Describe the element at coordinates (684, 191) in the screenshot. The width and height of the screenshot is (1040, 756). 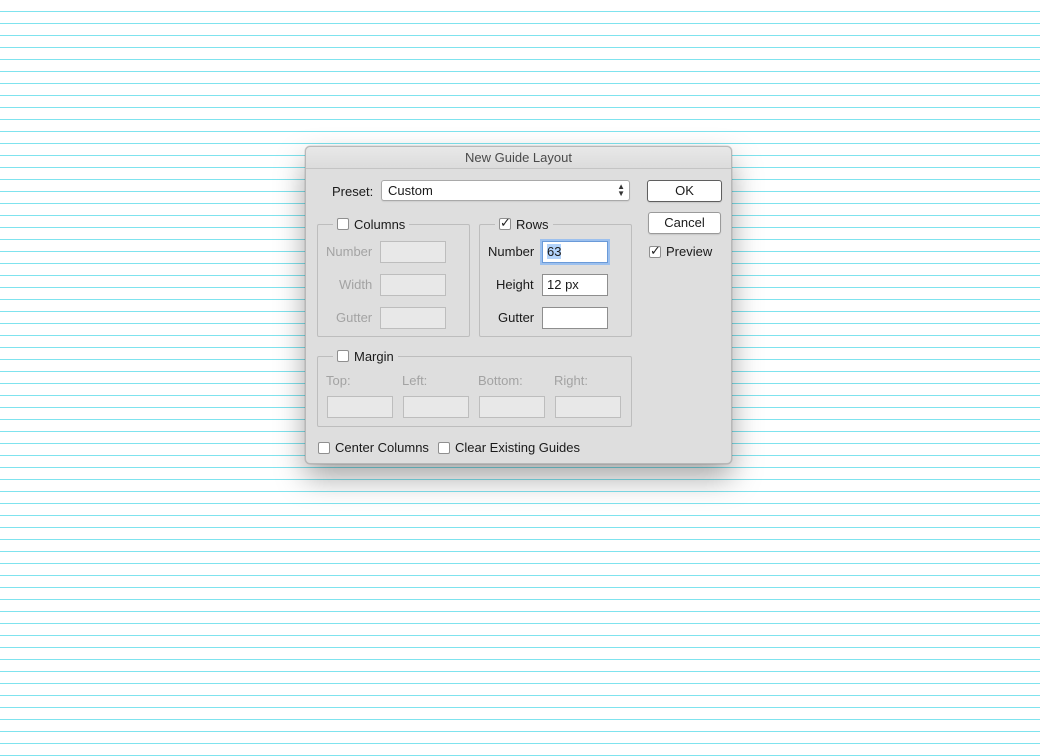
I see `ok-button: OK` at that location.